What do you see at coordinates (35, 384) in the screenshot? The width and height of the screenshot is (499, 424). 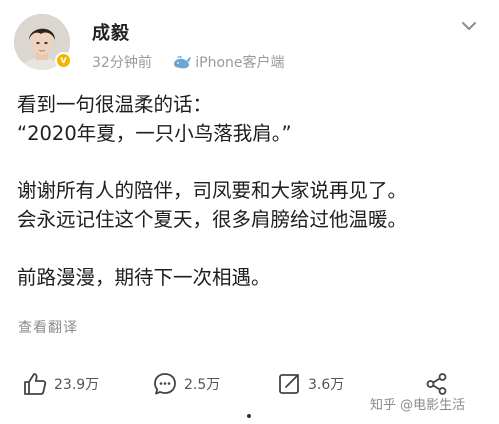 I see `thumbs-up-icon` at bounding box center [35, 384].